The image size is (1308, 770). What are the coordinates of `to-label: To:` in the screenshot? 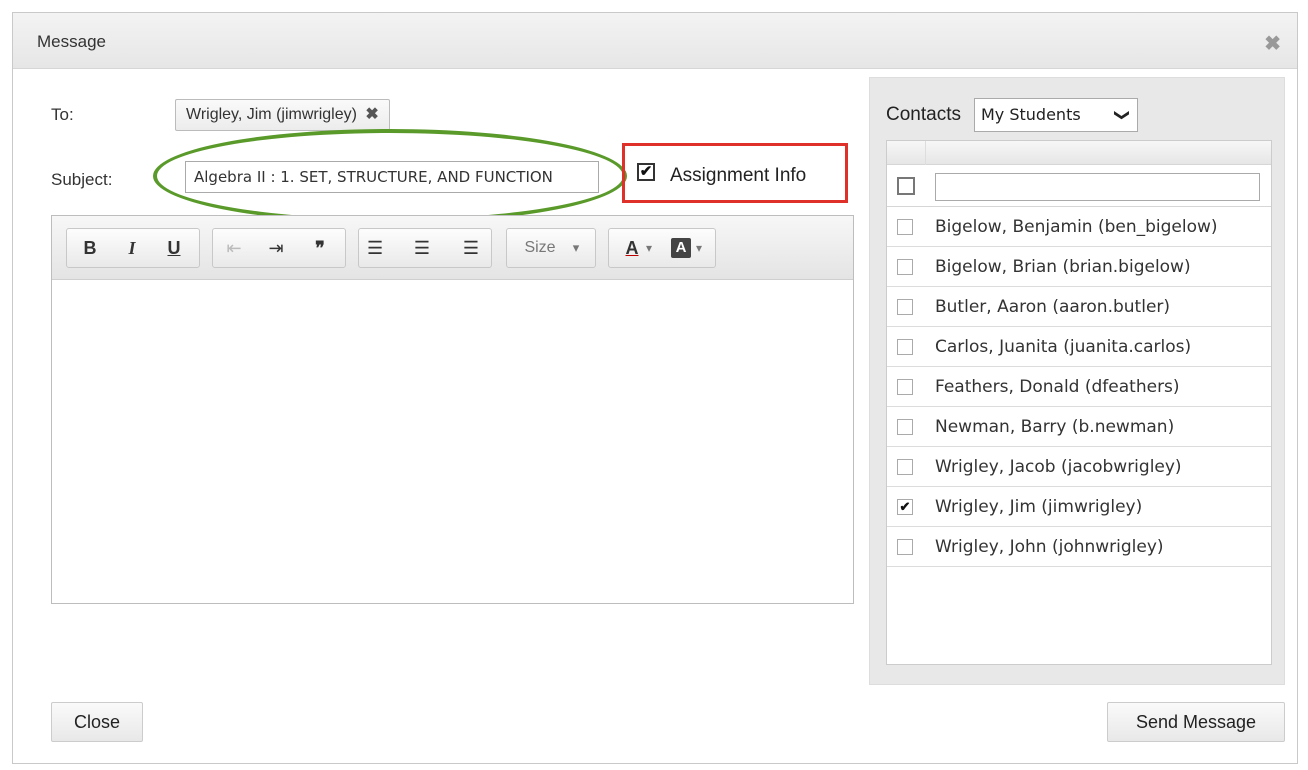 It's located at (62, 114).